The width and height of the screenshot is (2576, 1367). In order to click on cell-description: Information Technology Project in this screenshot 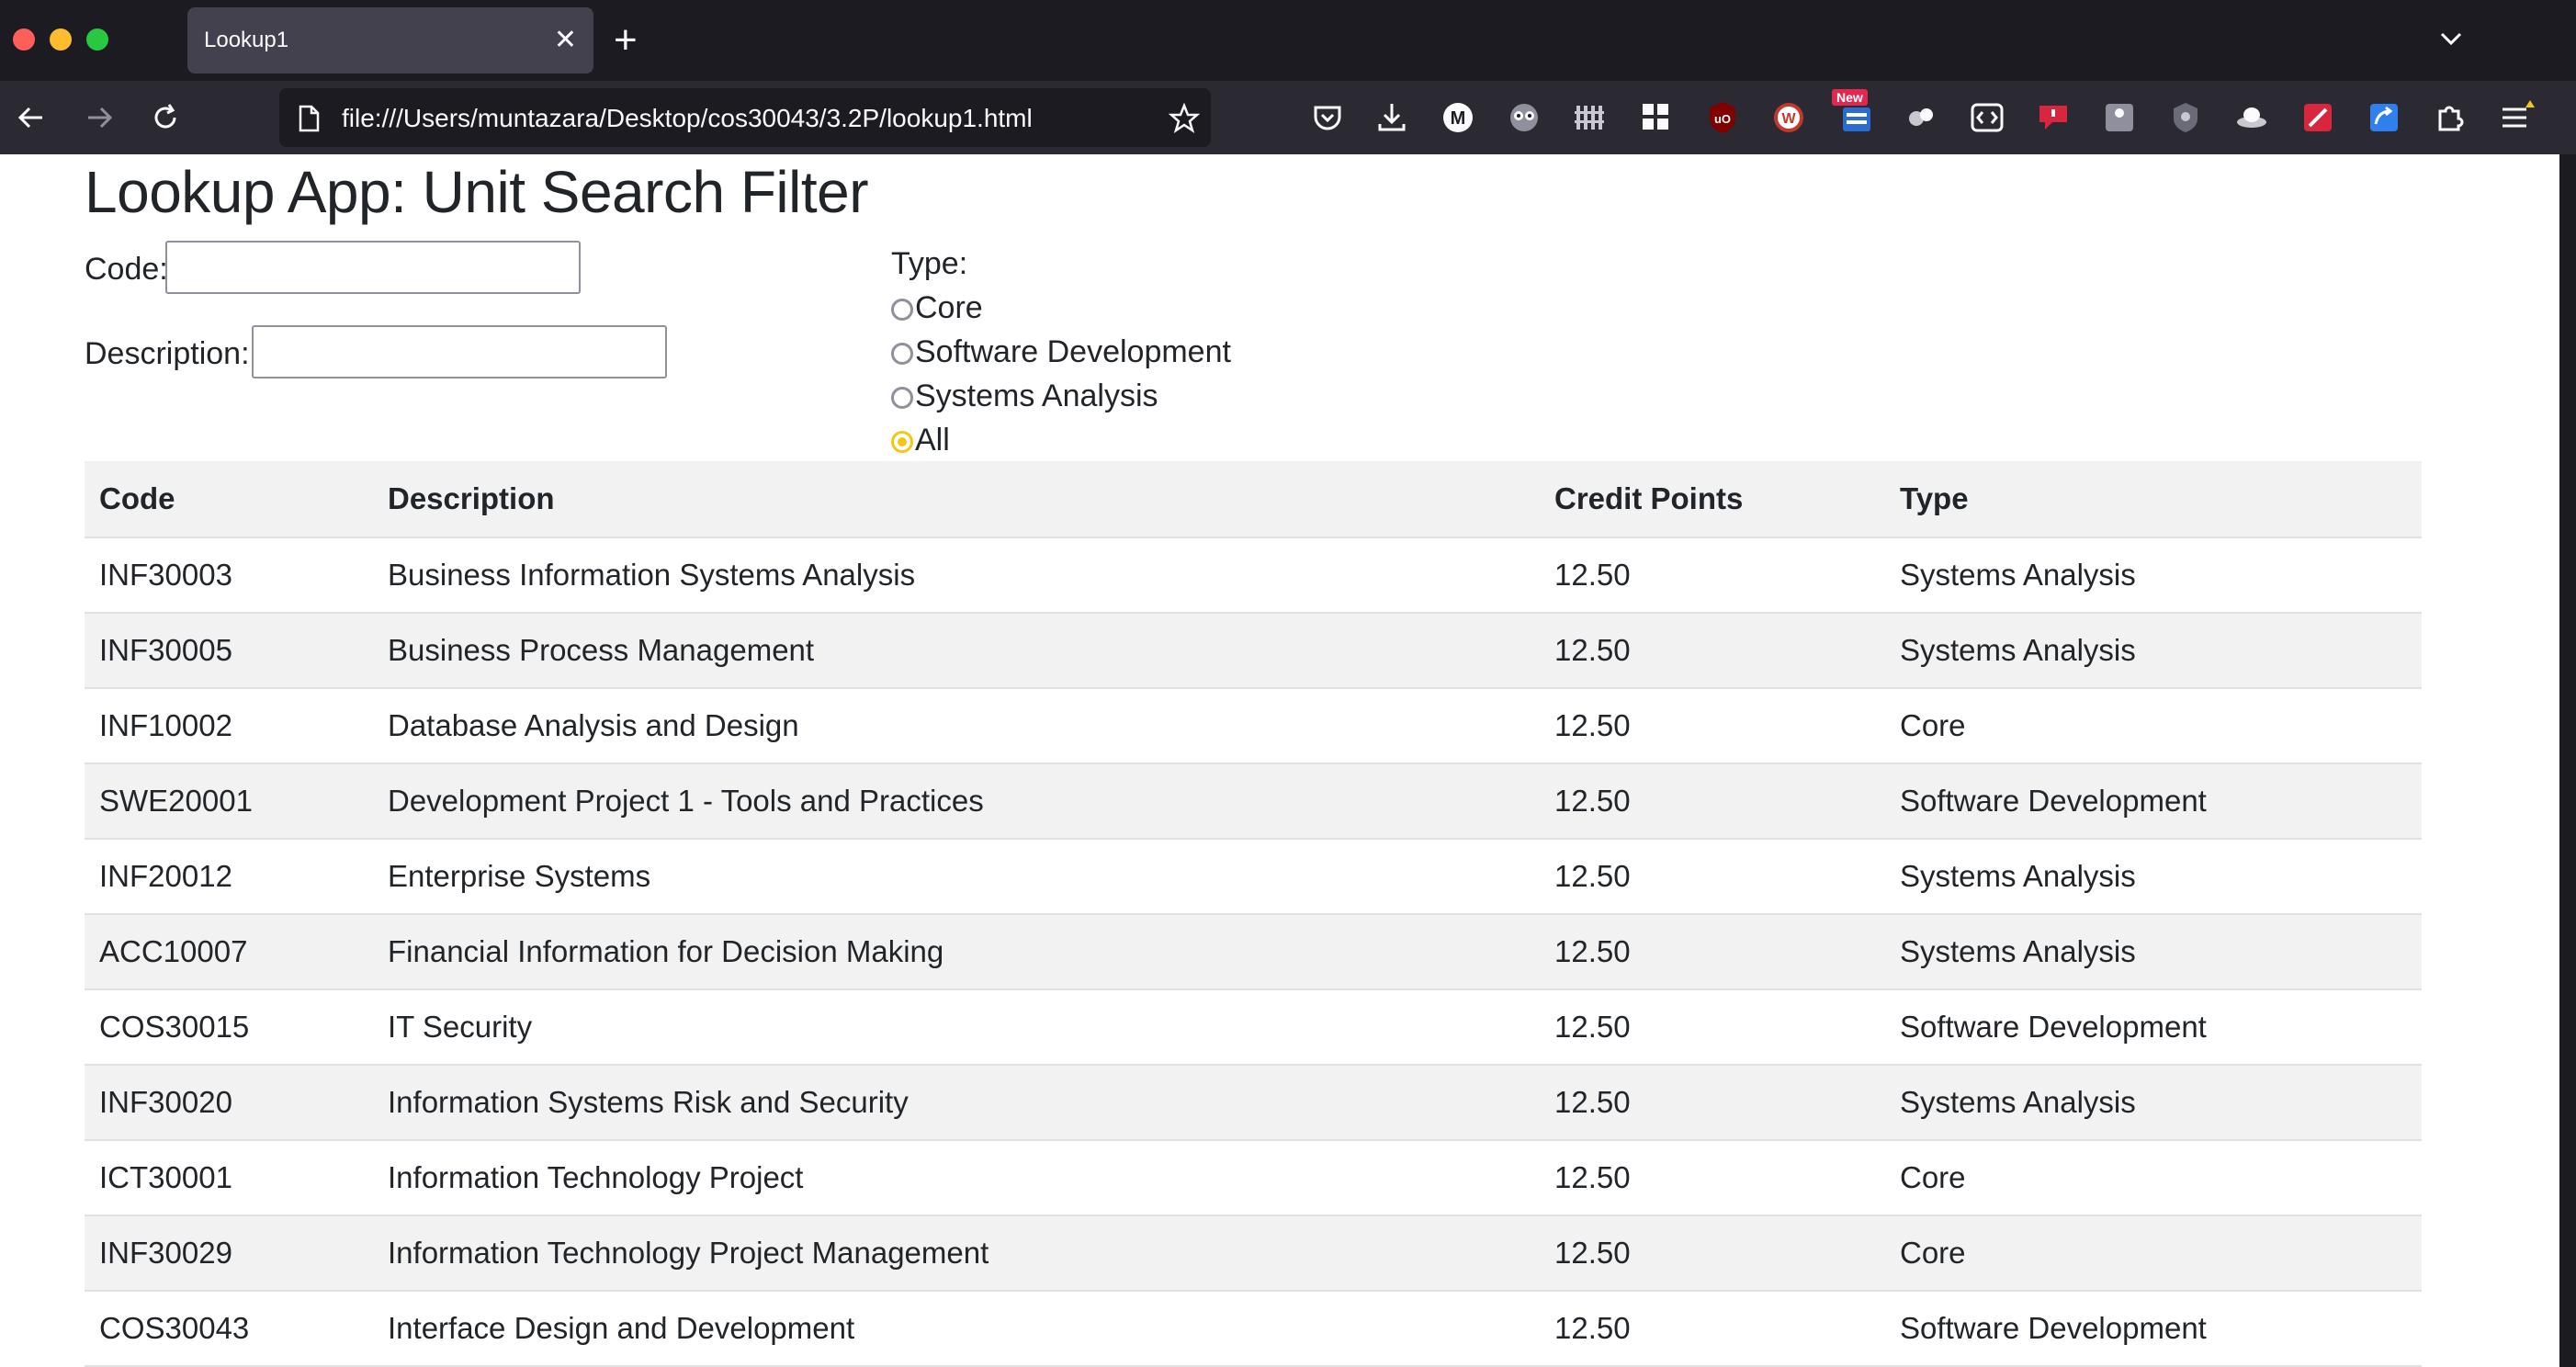, I will do `click(956, 1178)`.